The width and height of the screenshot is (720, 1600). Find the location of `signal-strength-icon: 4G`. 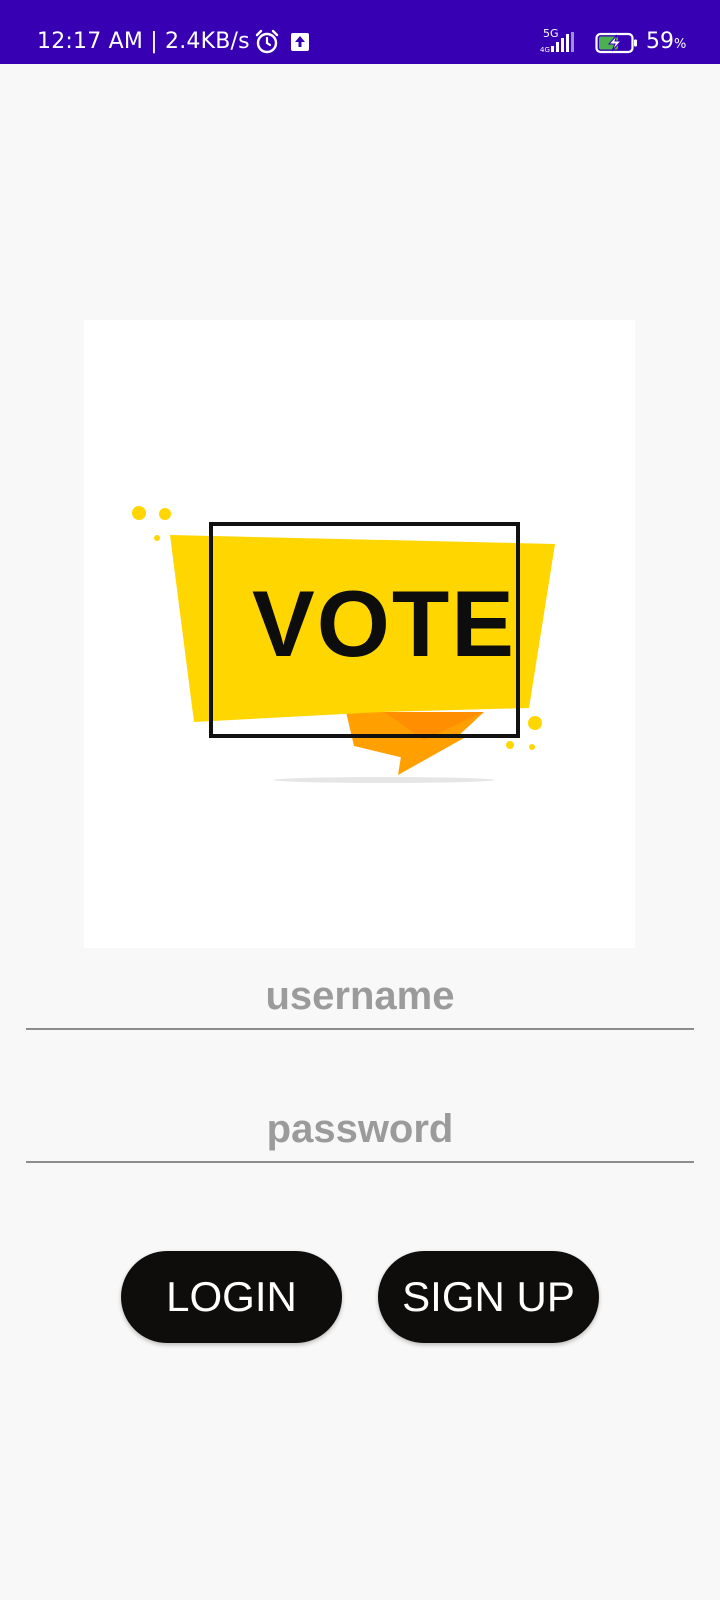

signal-strength-icon: 4G is located at coordinates (557, 43).